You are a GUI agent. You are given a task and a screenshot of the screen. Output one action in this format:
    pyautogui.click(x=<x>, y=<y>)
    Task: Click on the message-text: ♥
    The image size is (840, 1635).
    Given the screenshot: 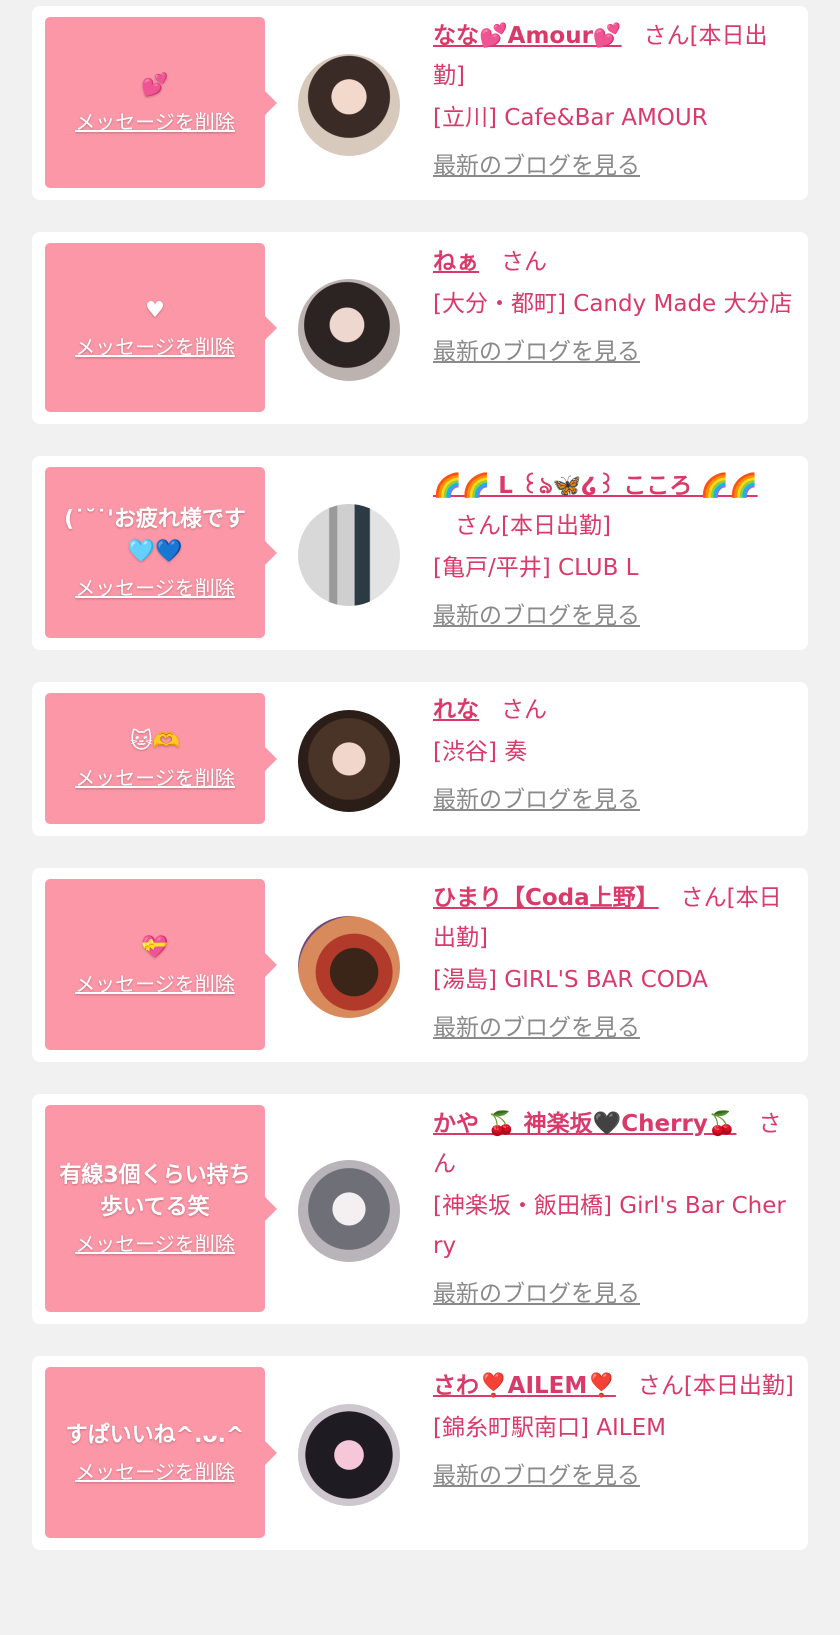 What is the action you would take?
    pyautogui.click(x=155, y=310)
    